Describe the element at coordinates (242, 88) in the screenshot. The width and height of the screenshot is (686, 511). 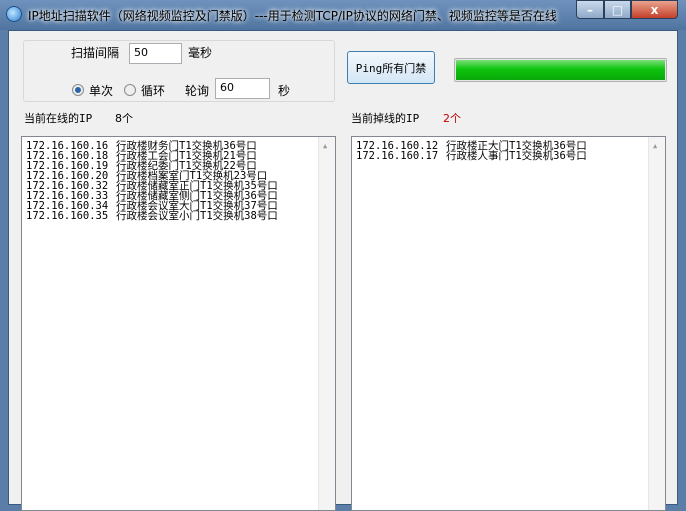
I see `poll-input: 60` at that location.